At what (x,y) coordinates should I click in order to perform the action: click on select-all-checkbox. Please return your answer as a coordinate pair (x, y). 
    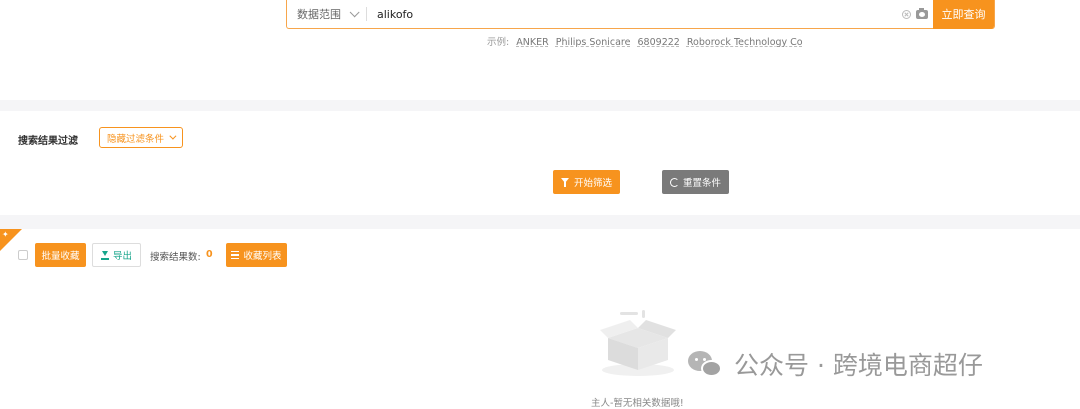
    Looking at the image, I should click on (23, 255).